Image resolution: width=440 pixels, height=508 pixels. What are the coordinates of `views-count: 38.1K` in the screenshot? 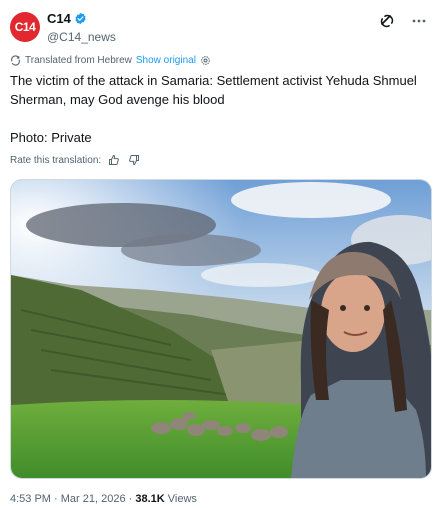 It's located at (149, 499).